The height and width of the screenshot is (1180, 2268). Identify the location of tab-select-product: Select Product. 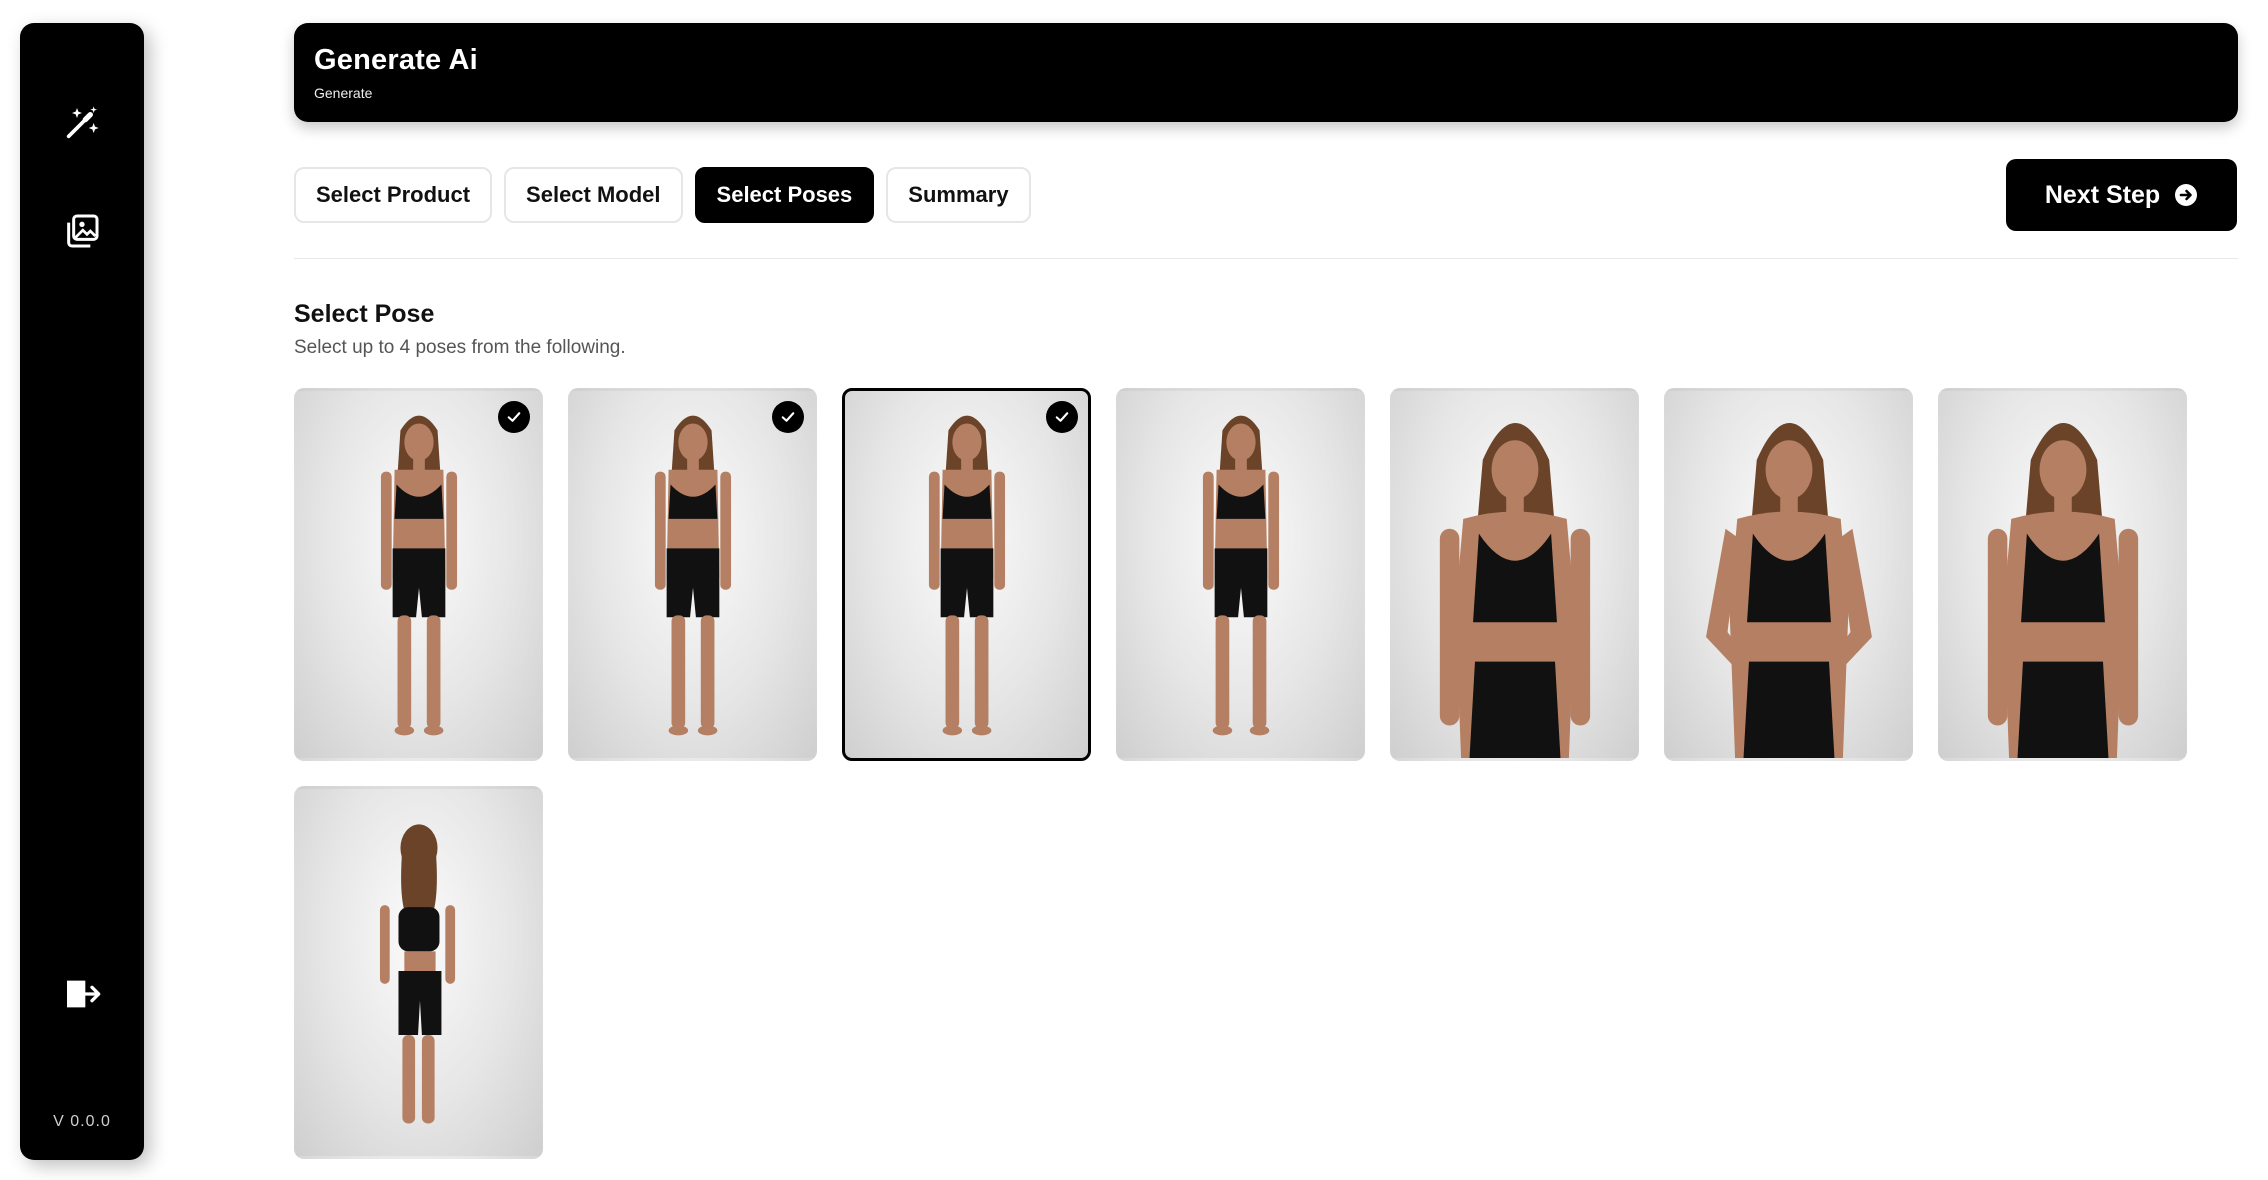
(393, 195).